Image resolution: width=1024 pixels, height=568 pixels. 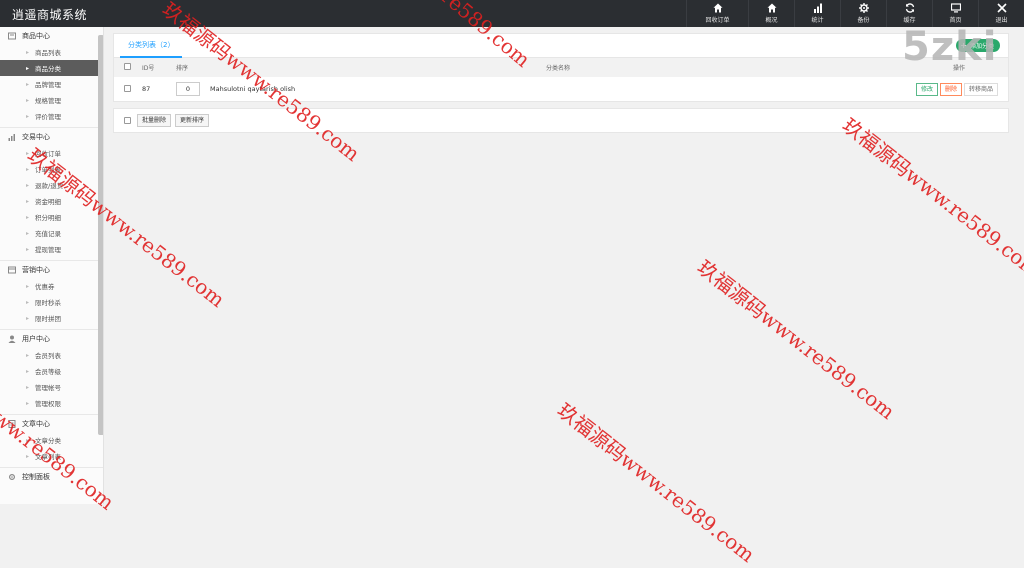 I want to click on cell-name: Mahsulotni qaytarish olish, so click(x=253, y=89).